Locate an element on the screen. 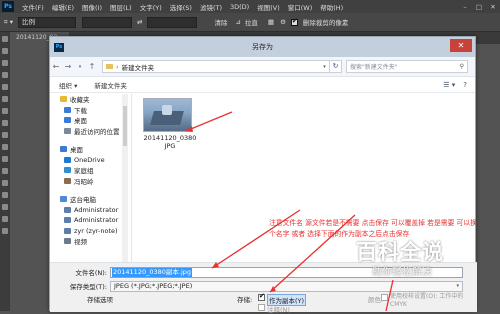 The width and height of the screenshot is (500, 314). watermark-title: 百科全说 is located at coordinates (400, 252).